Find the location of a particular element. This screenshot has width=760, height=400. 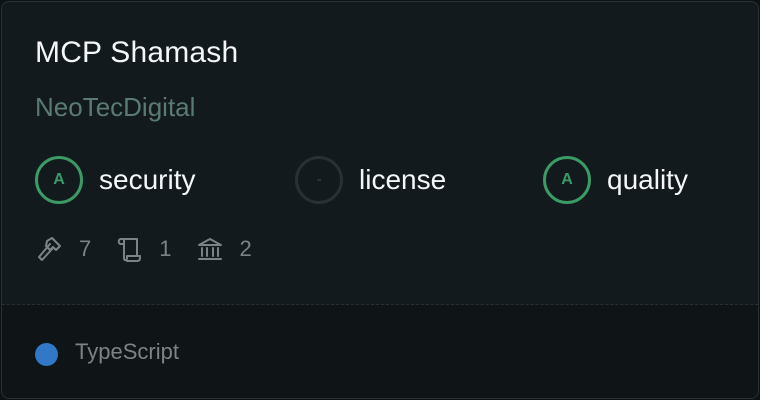

security-label: security is located at coordinates (147, 179).